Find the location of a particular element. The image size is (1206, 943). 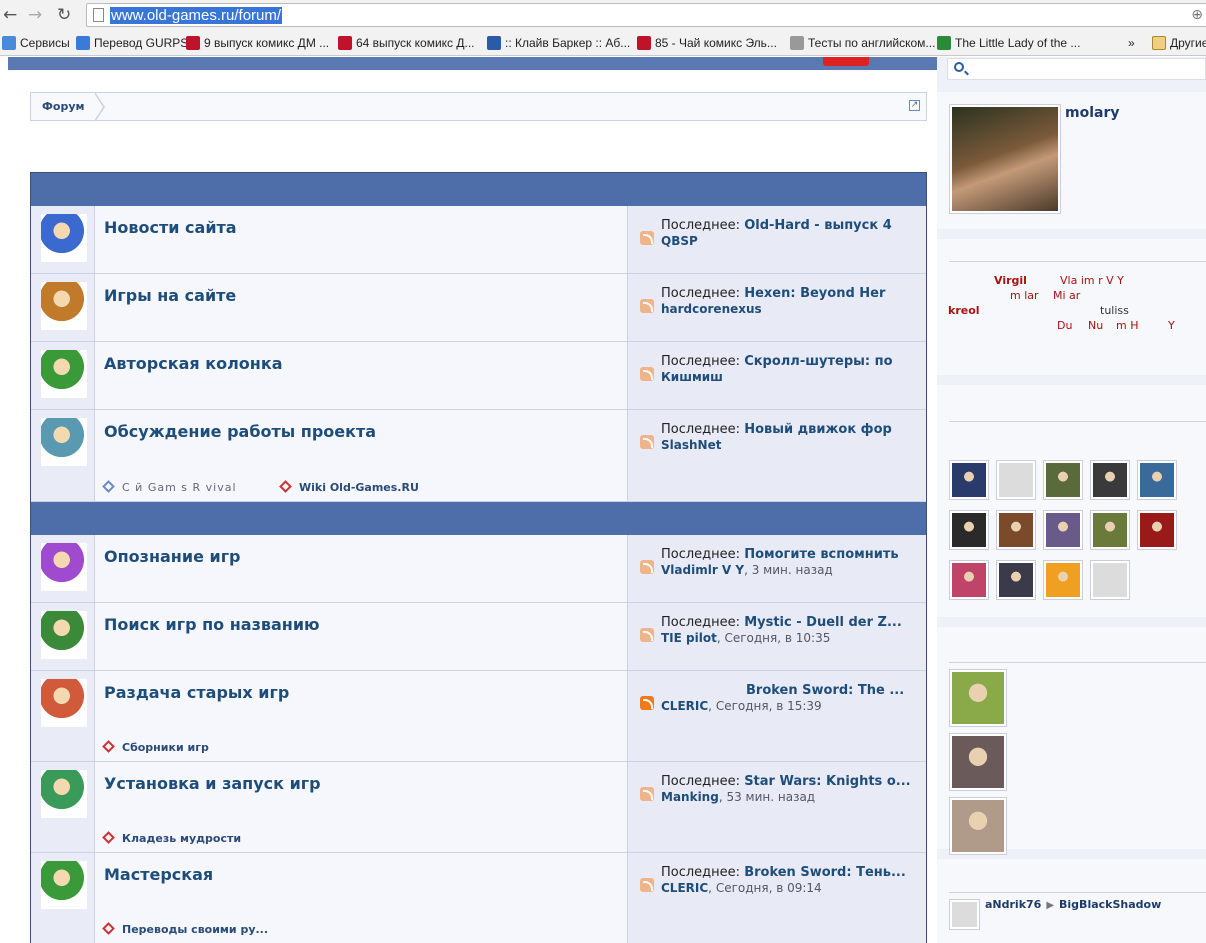

subforum-link: Кладезь мудрости is located at coordinates (171, 838).